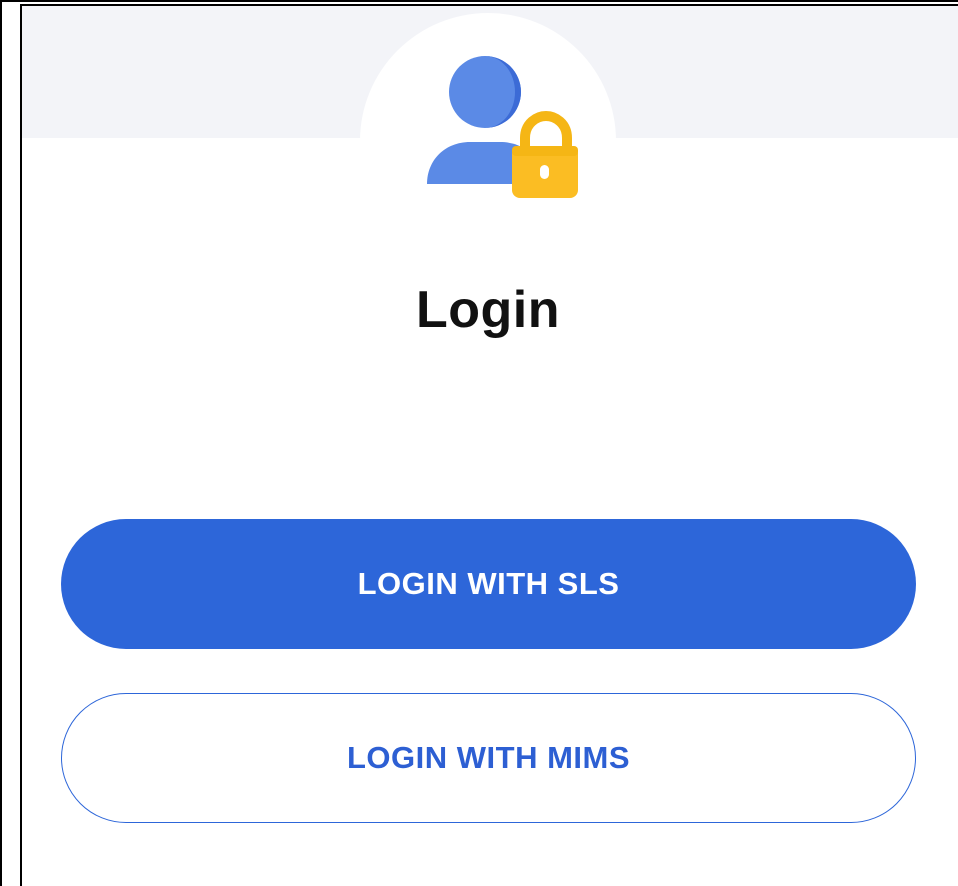 The height and width of the screenshot is (886, 958). Describe the element at coordinates (546, 132) in the screenshot. I see `lock-shackle-icon` at that location.